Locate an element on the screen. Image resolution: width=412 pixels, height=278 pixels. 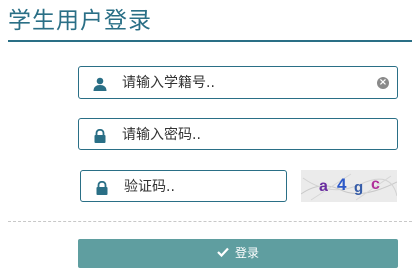
captcha-char: c is located at coordinates (375, 184).